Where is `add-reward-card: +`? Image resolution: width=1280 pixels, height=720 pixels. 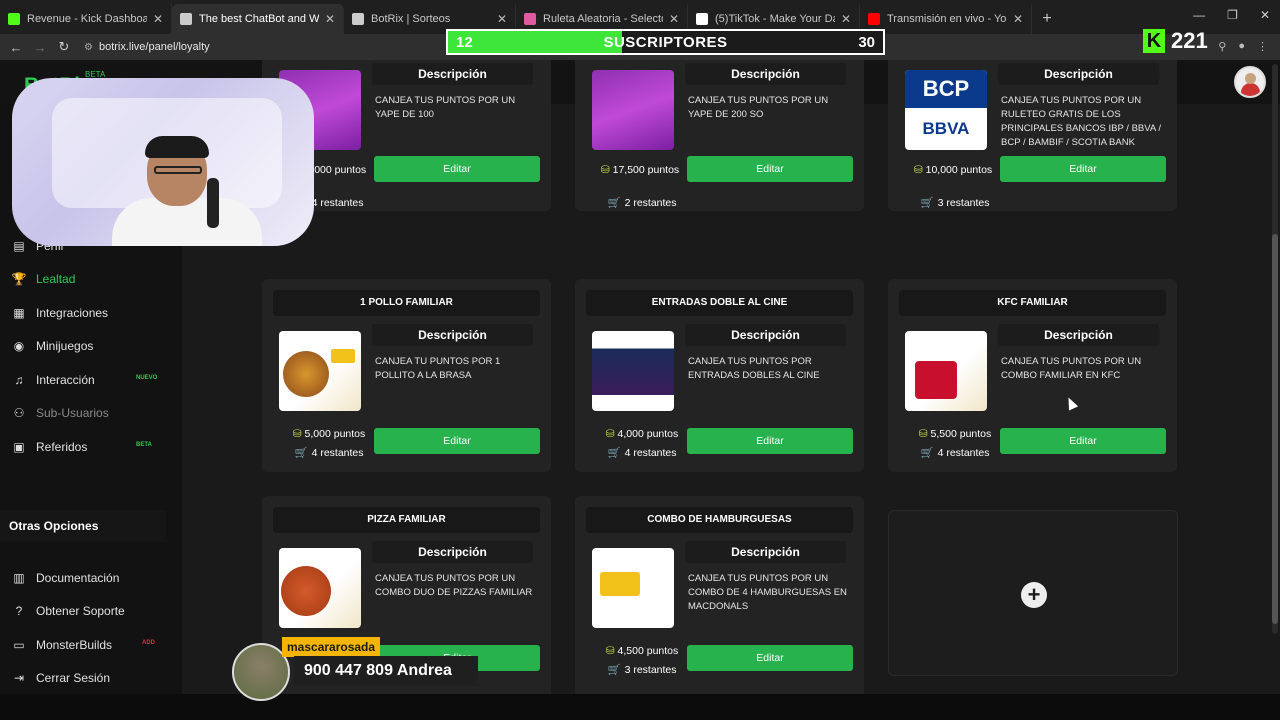 add-reward-card: + is located at coordinates (1033, 593).